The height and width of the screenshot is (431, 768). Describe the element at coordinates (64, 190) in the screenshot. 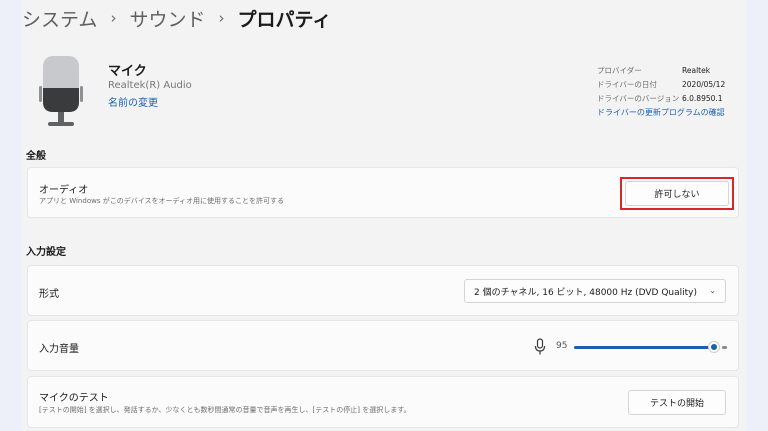

I see `audio-title: オーディオ` at that location.